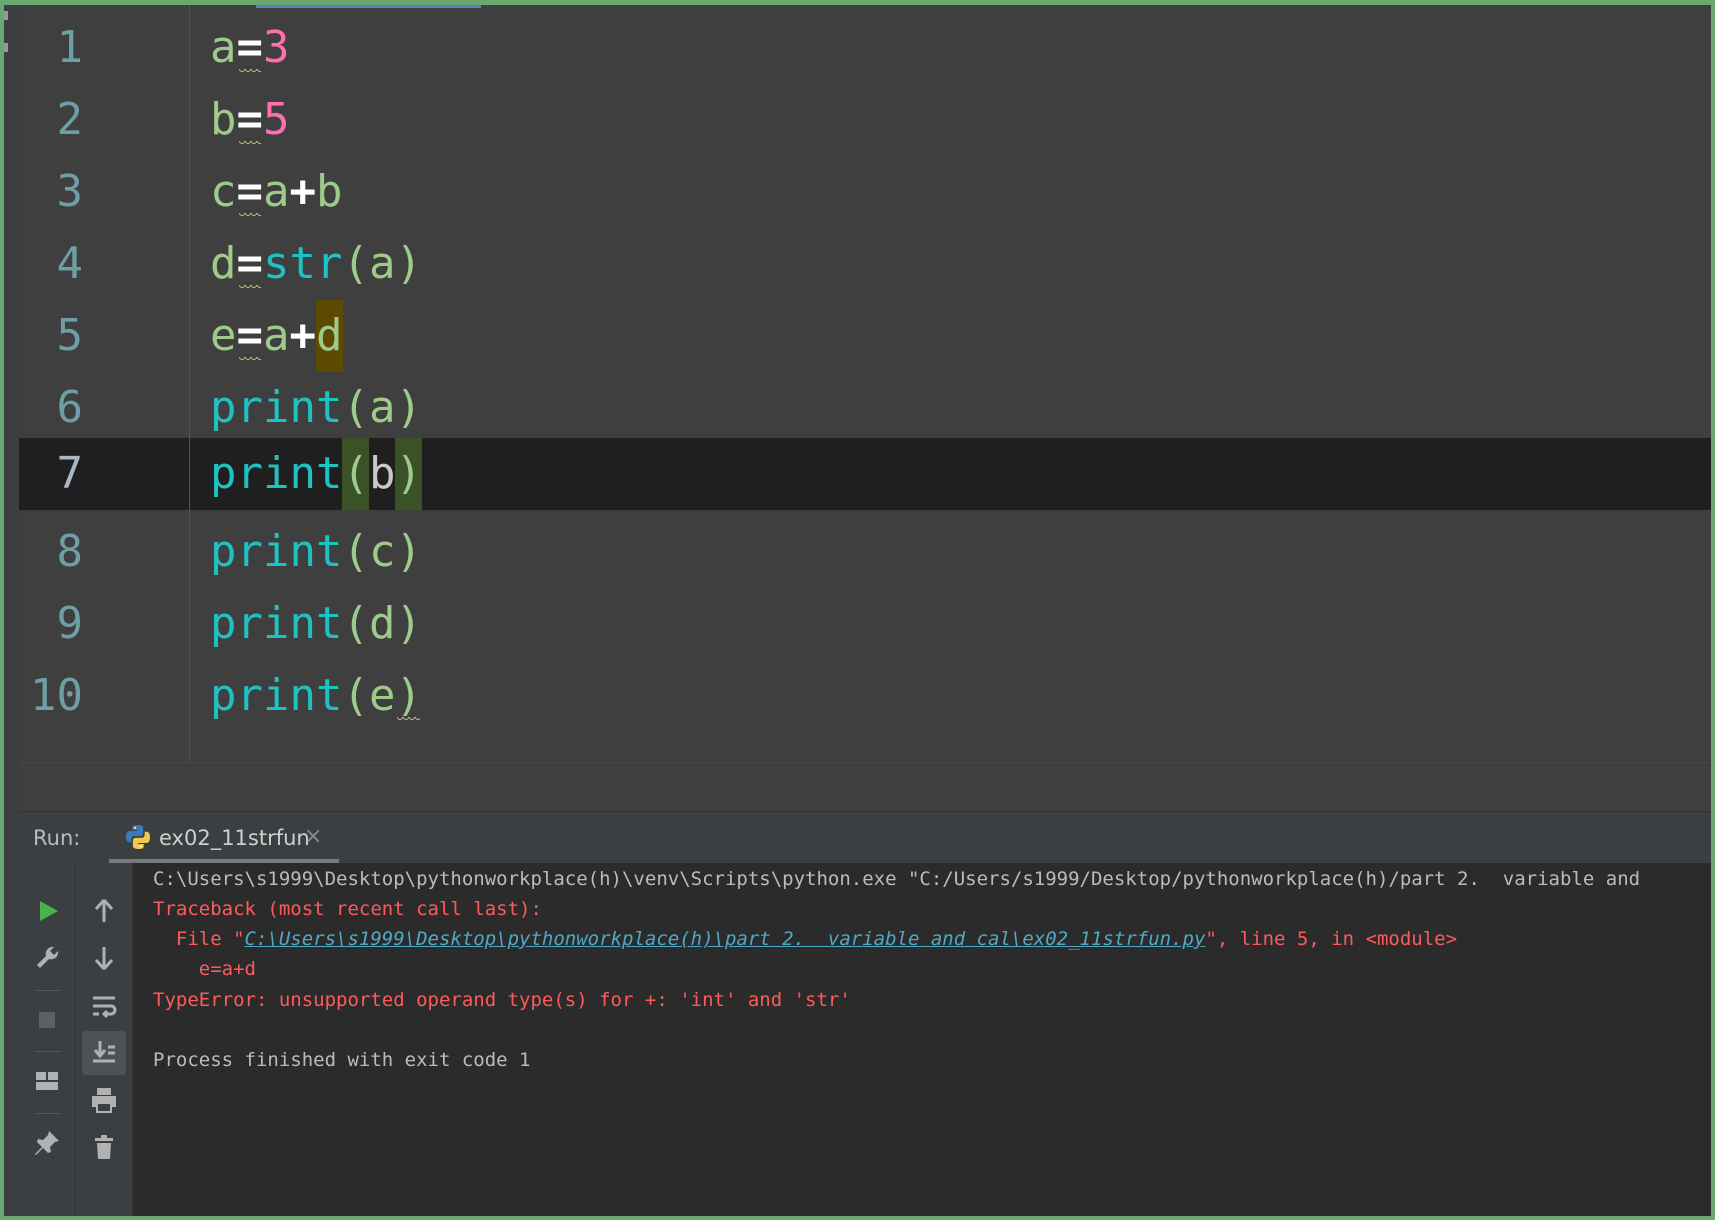  Describe the element at coordinates (70, 263) in the screenshot. I see `line-number: 4` at that location.